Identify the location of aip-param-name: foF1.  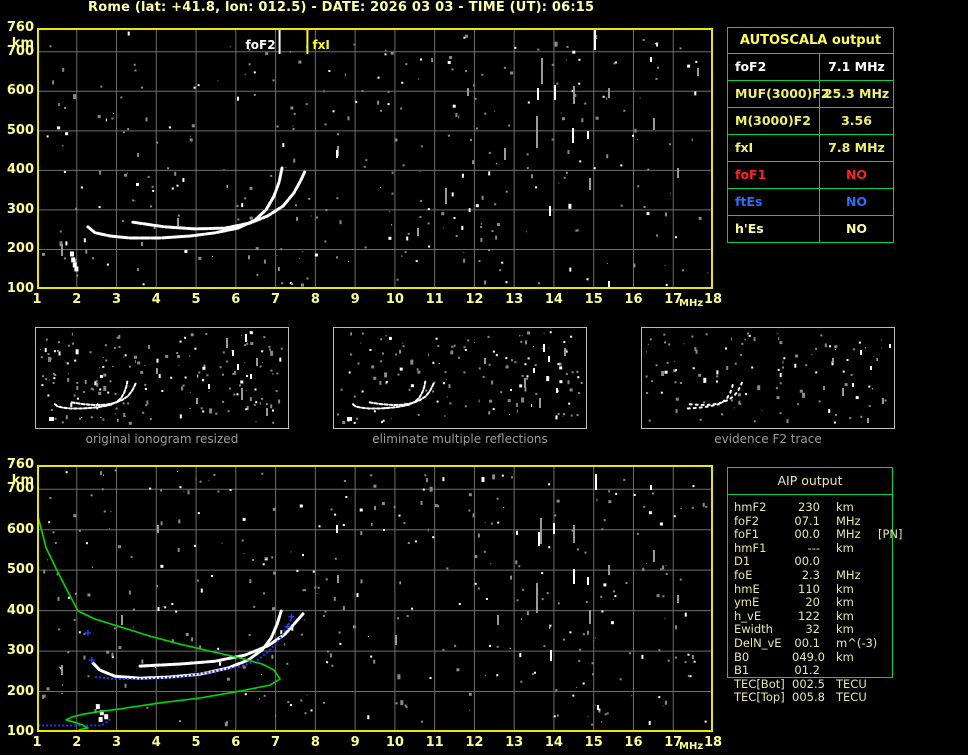
(747, 534).